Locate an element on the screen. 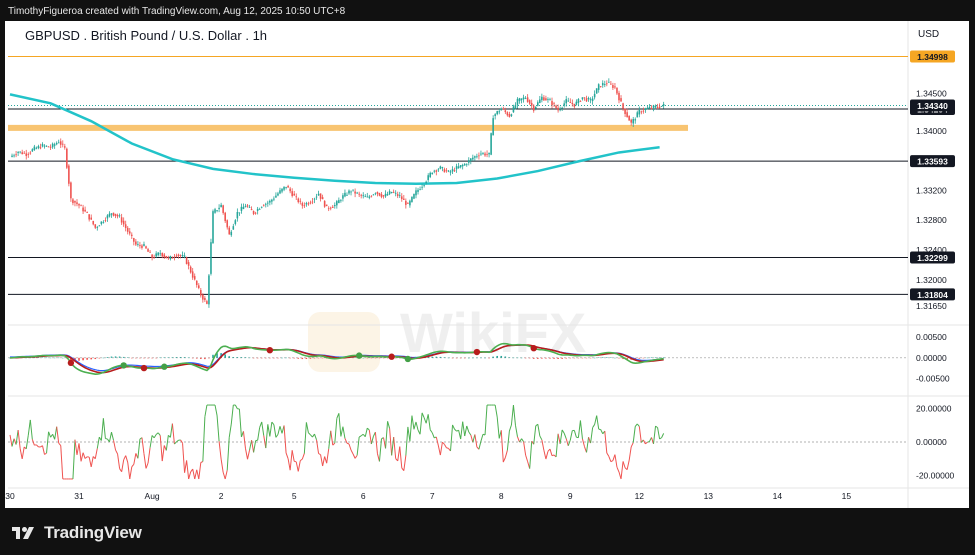 The image size is (975, 555). tradingview-logo-icon is located at coordinates (23, 533).